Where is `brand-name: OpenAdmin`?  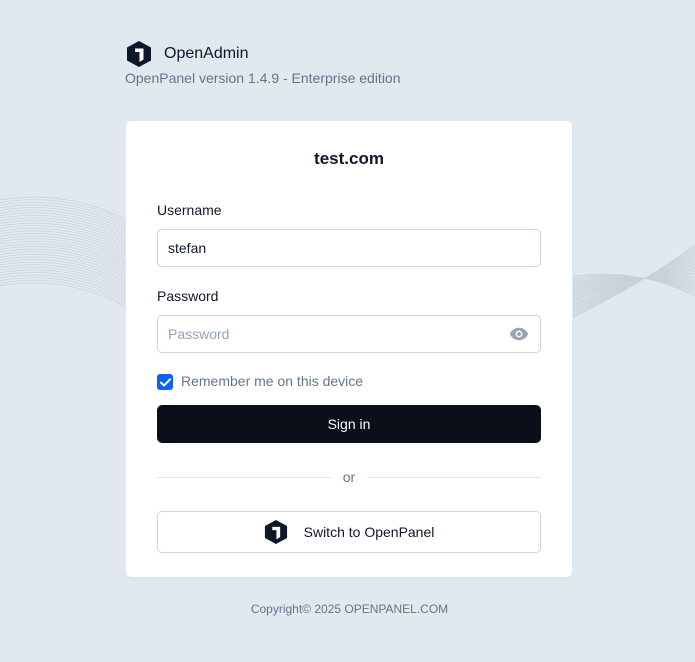
brand-name: OpenAdmin is located at coordinates (206, 53).